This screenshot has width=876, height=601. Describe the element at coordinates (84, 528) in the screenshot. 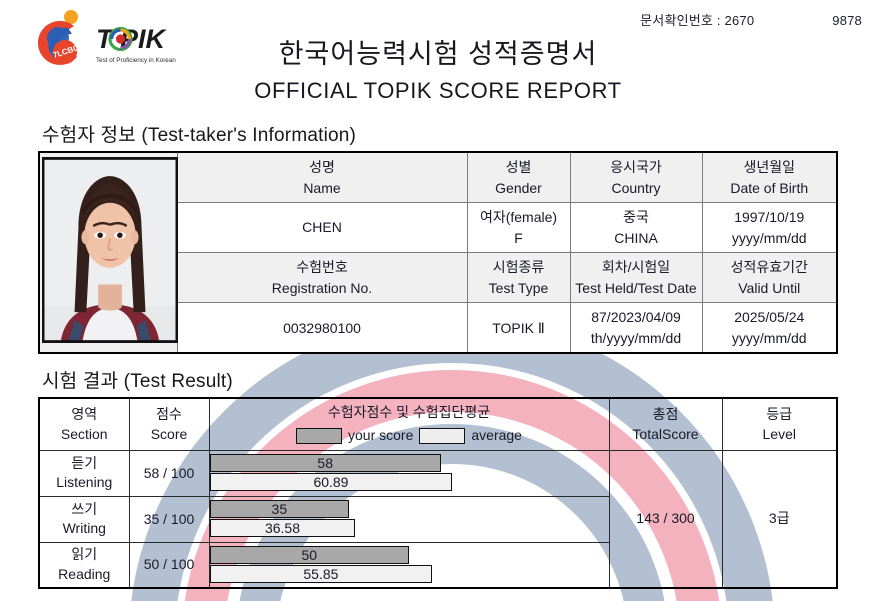

I see `result-section-writing-en: Writing` at that location.